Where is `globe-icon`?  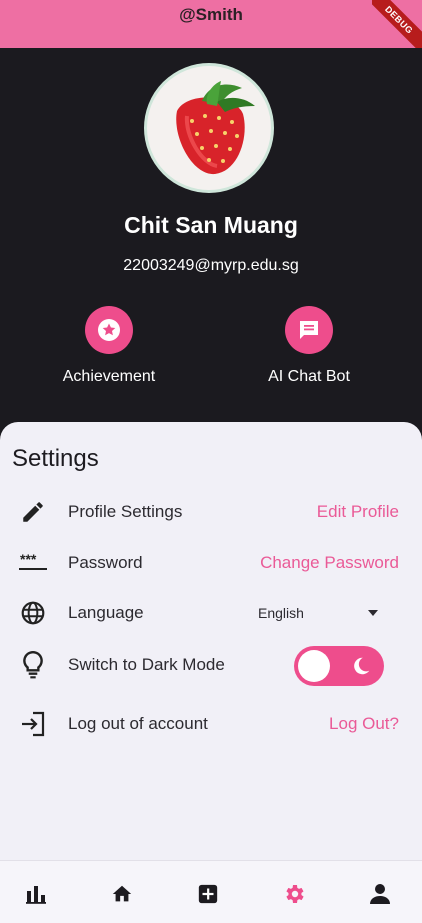
globe-icon is located at coordinates (33, 613).